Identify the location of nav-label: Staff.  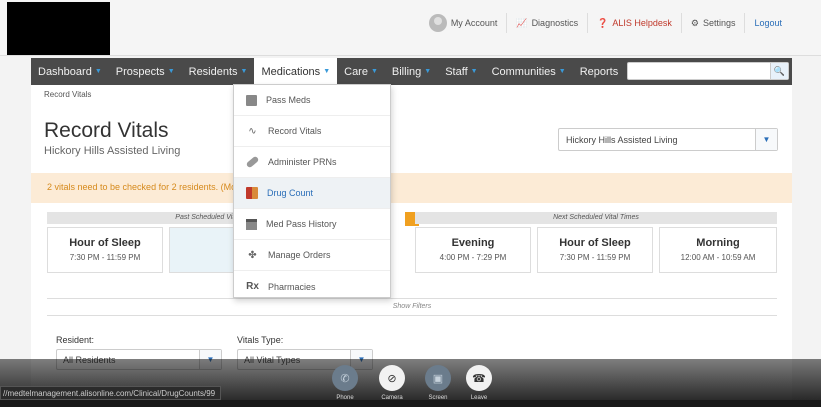
(456, 71).